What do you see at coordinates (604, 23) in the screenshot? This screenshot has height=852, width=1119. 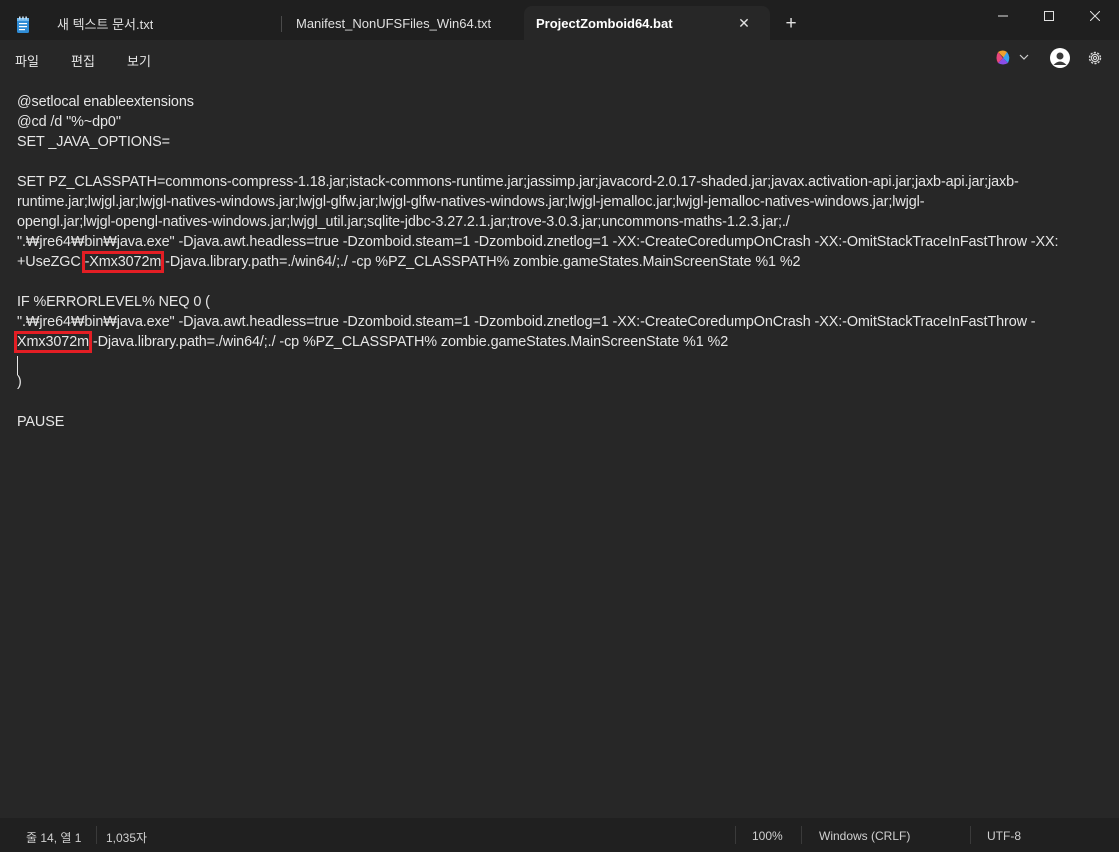 I see `tab-label: ProjectZomboid64.bat` at bounding box center [604, 23].